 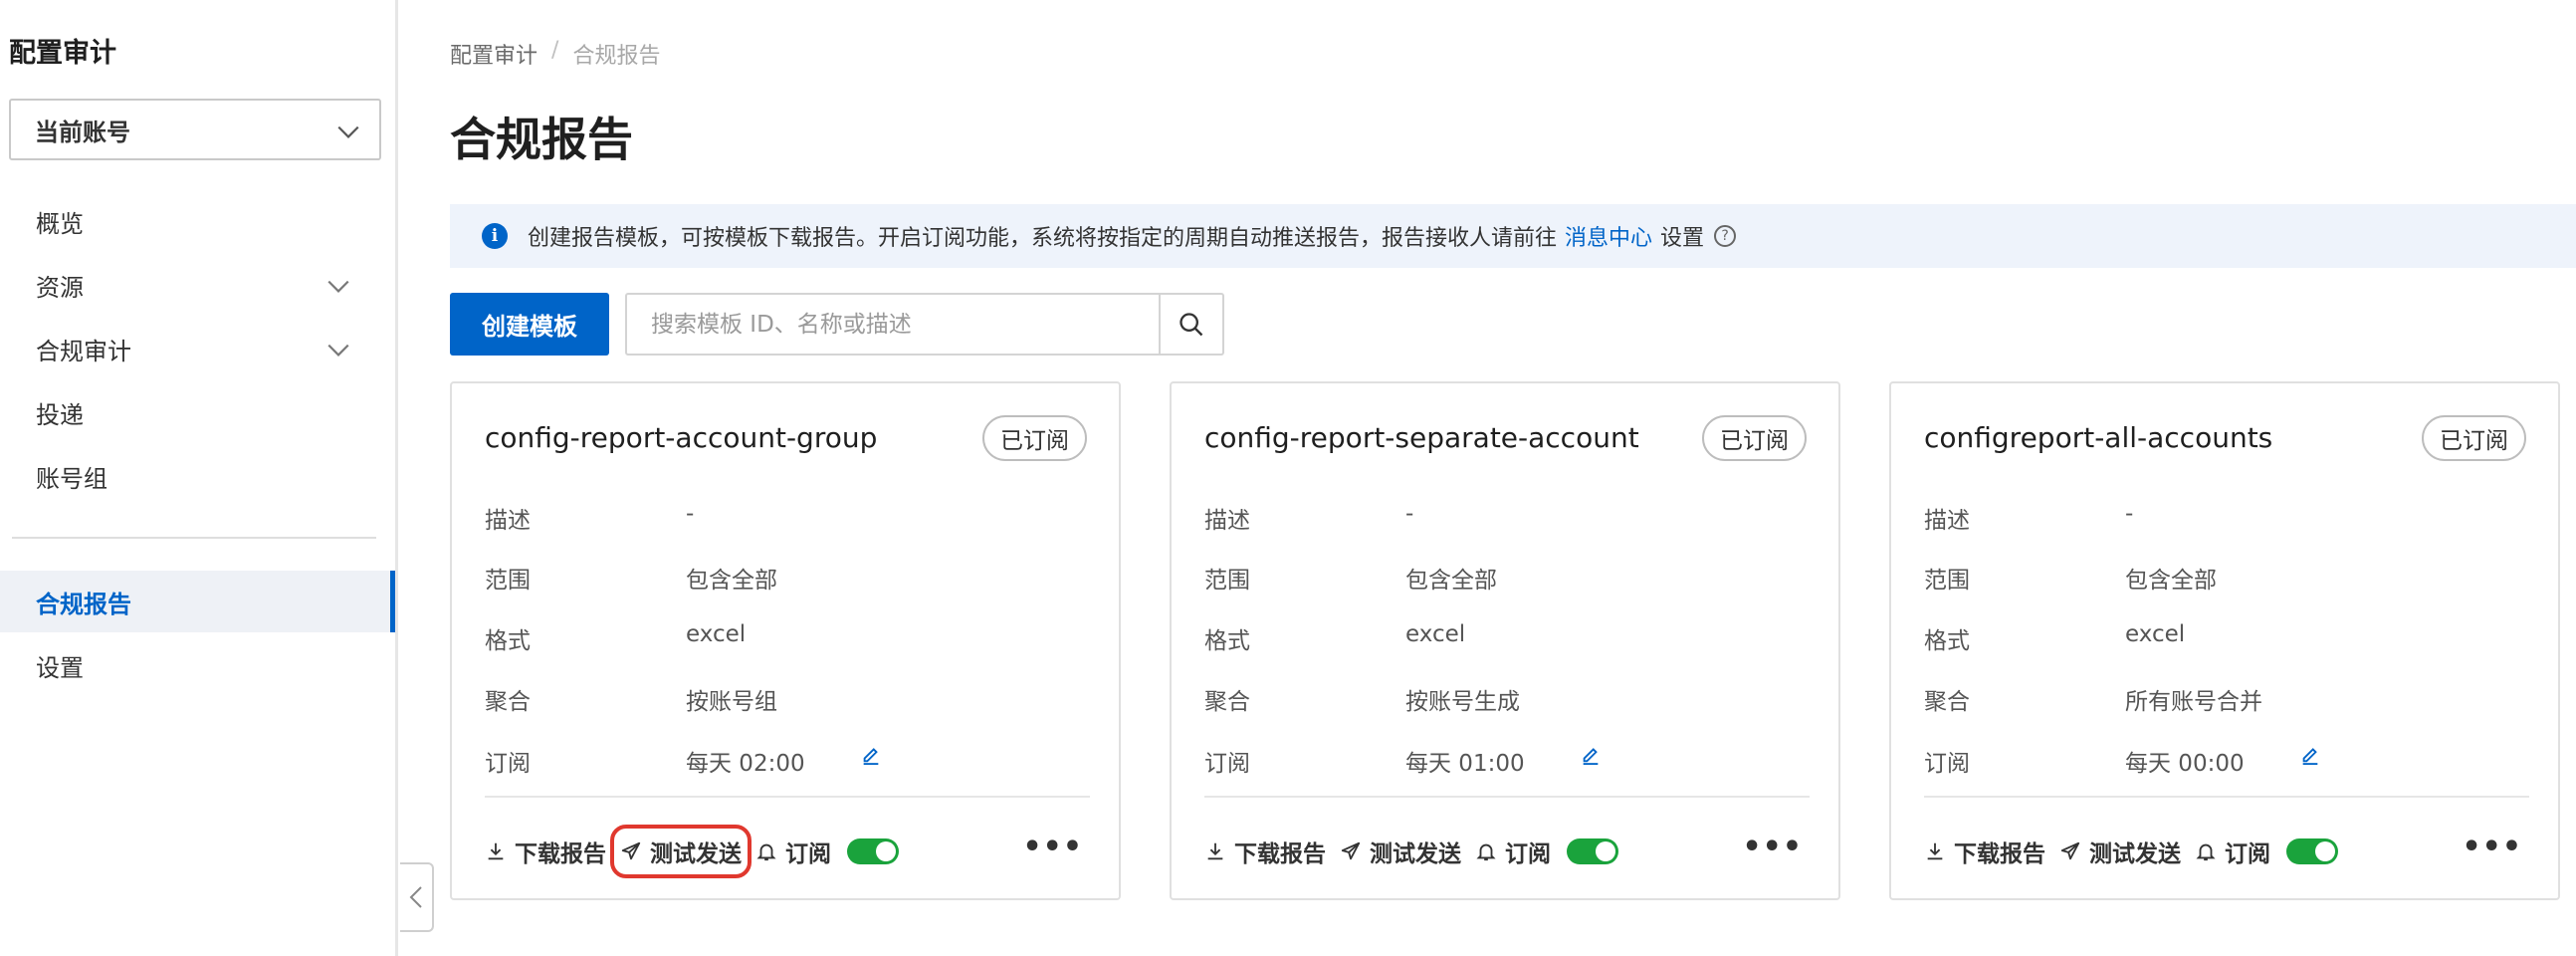 What do you see at coordinates (195, 129) in the screenshot?
I see `account-select: 当前账号` at bounding box center [195, 129].